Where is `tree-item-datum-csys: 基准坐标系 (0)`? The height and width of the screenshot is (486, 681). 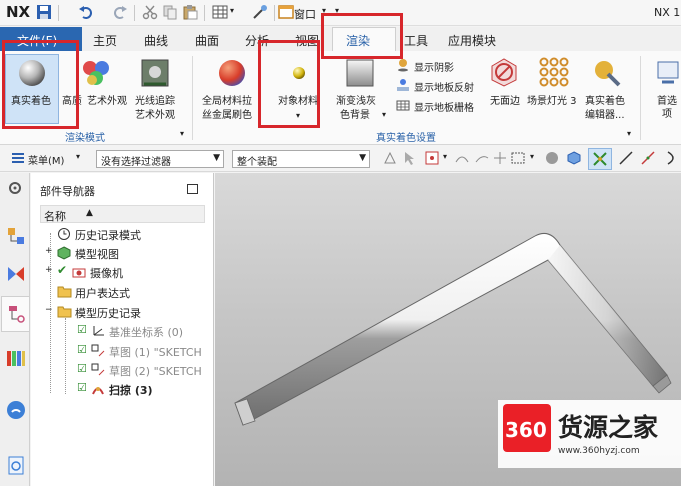 tree-item-datum-csys: 基准坐标系 (0) is located at coordinates (146, 332).